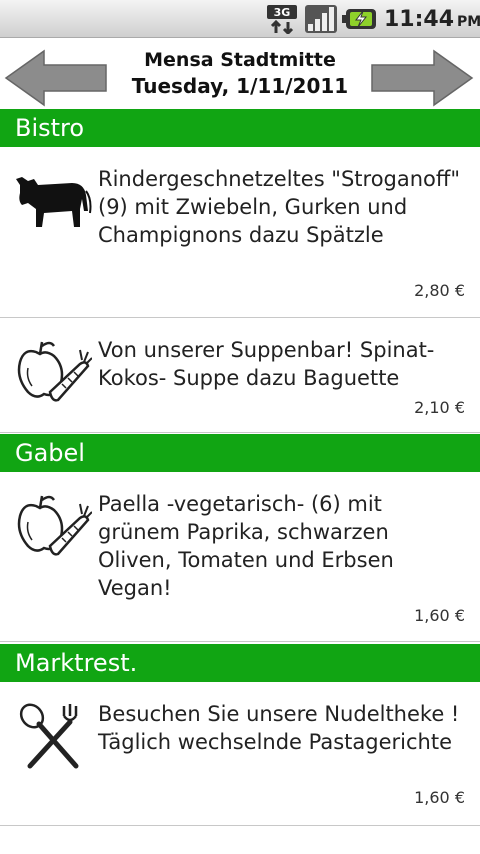 The image size is (480, 854). Describe the element at coordinates (432, 19) in the screenshot. I see `status-time: 11:44 PM` at that location.